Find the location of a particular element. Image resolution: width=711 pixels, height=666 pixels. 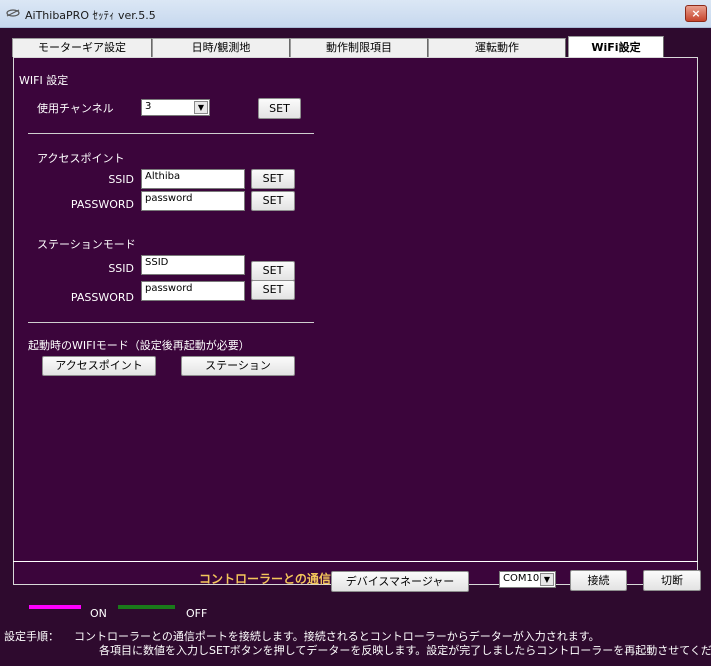

startup-mode-title: 起動時のWIFIモード（設定後再起動が必要） is located at coordinates (139, 345).